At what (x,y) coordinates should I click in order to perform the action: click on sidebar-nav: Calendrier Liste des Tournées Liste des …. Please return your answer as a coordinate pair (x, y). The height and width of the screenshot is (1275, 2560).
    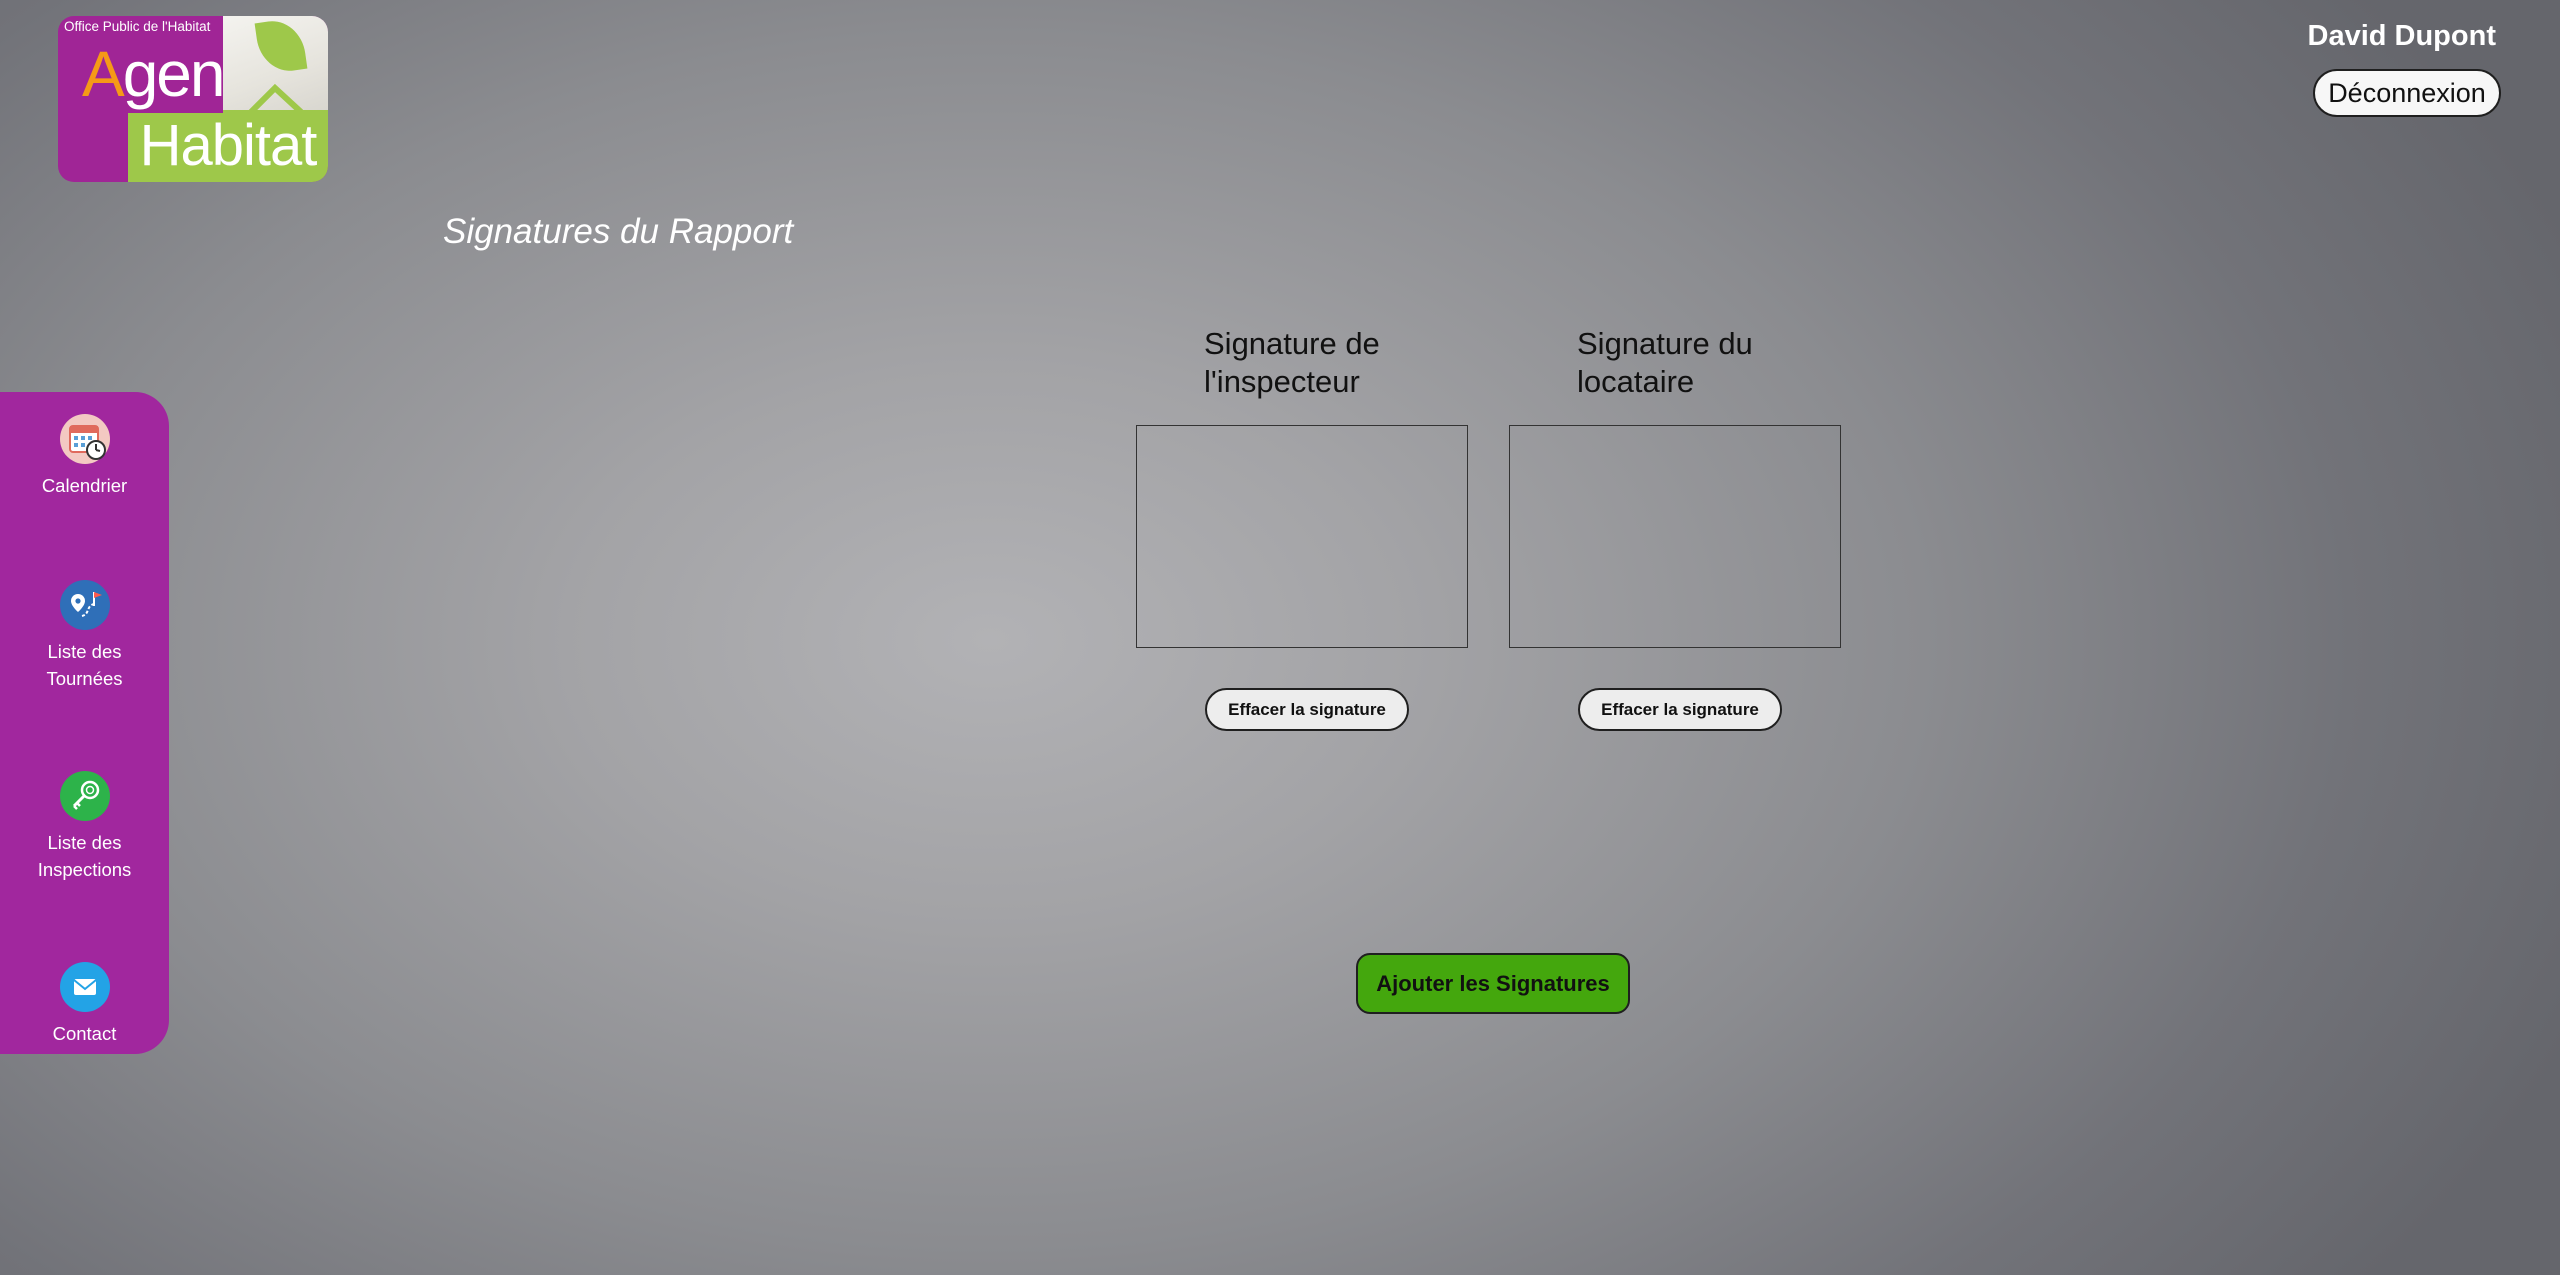
    Looking at the image, I should click on (84, 723).